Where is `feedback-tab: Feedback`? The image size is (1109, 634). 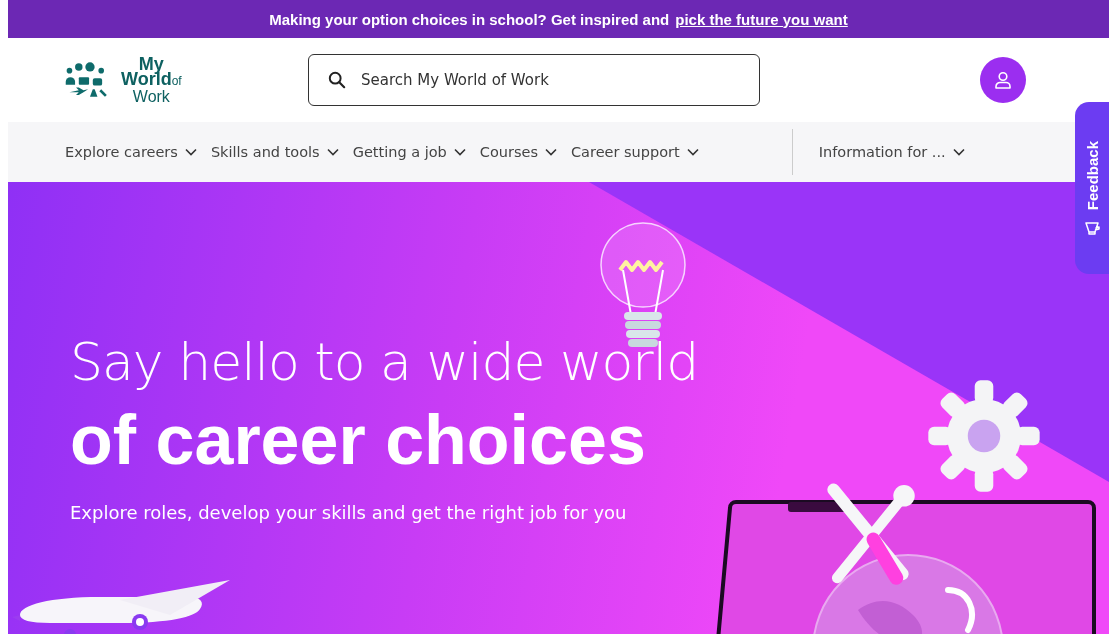 feedback-tab: Feedback is located at coordinates (1092, 188).